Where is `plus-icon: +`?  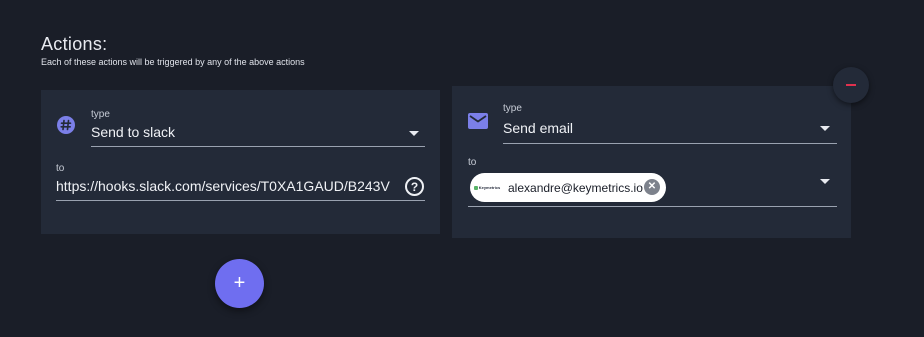 plus-icon: + is located at coordinates (239, 283).